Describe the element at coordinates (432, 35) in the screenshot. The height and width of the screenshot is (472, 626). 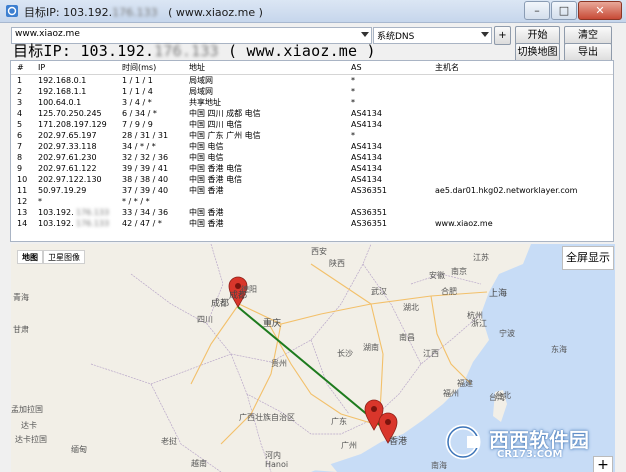
I see `dns-select: 系统DNS` at that location.